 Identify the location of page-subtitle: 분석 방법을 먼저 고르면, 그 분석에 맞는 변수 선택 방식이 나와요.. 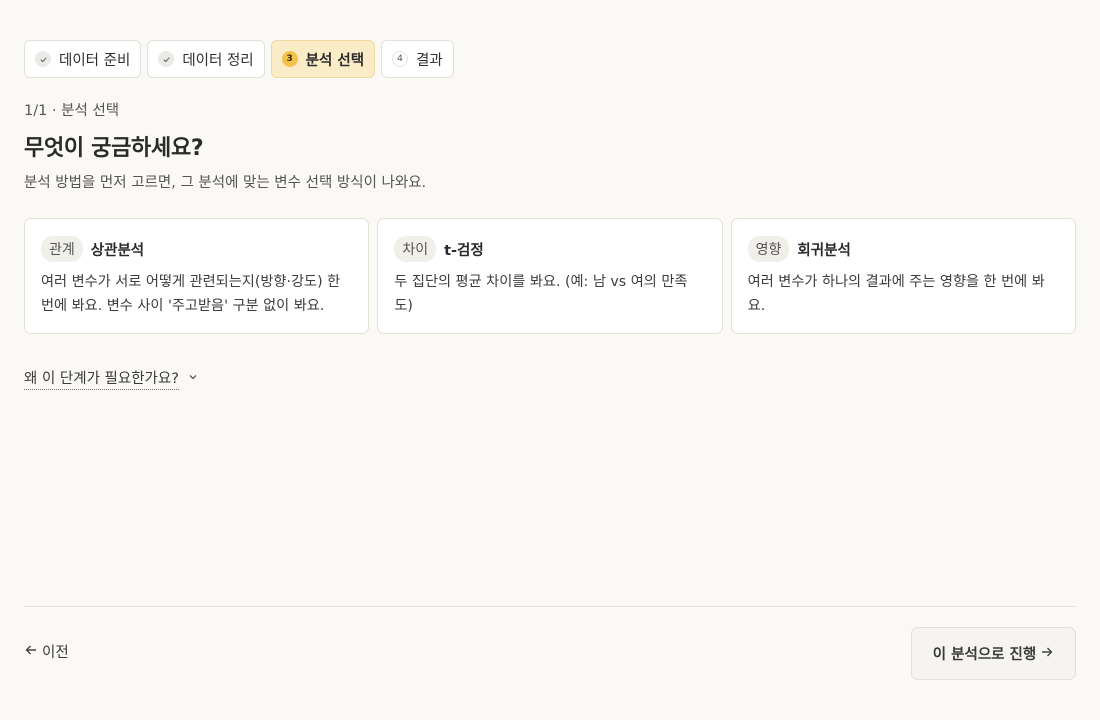
(225, 183).